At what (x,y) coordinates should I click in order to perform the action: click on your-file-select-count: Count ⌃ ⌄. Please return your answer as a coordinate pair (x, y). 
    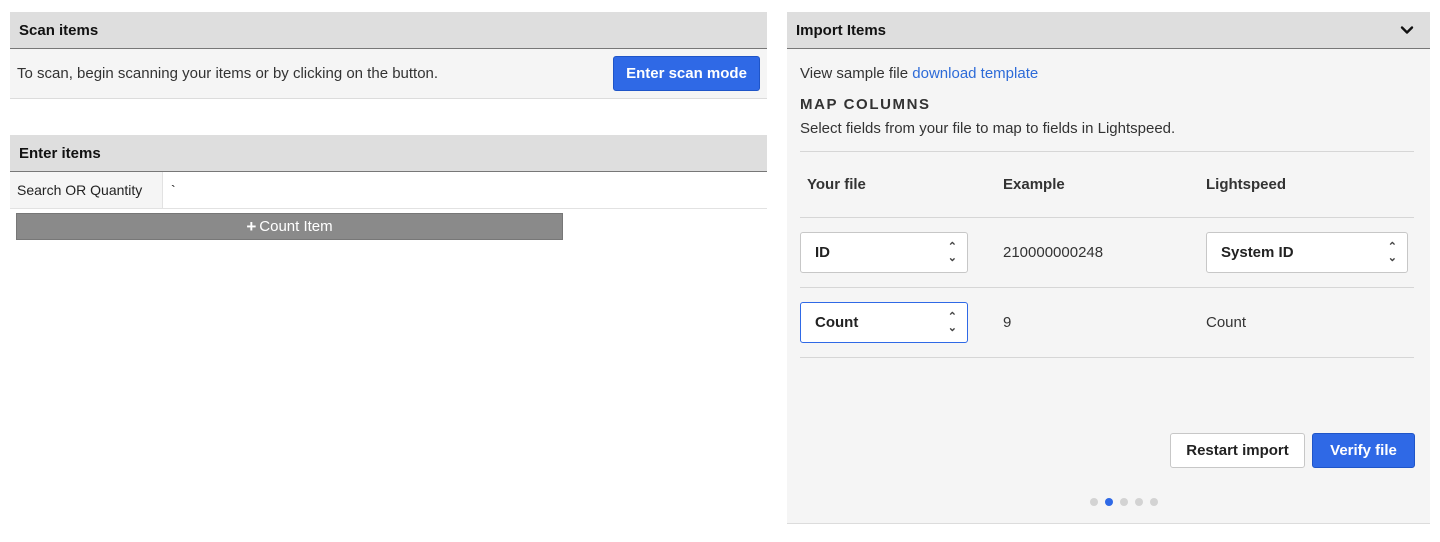
    Looking at the image, I should click on (884, 322).